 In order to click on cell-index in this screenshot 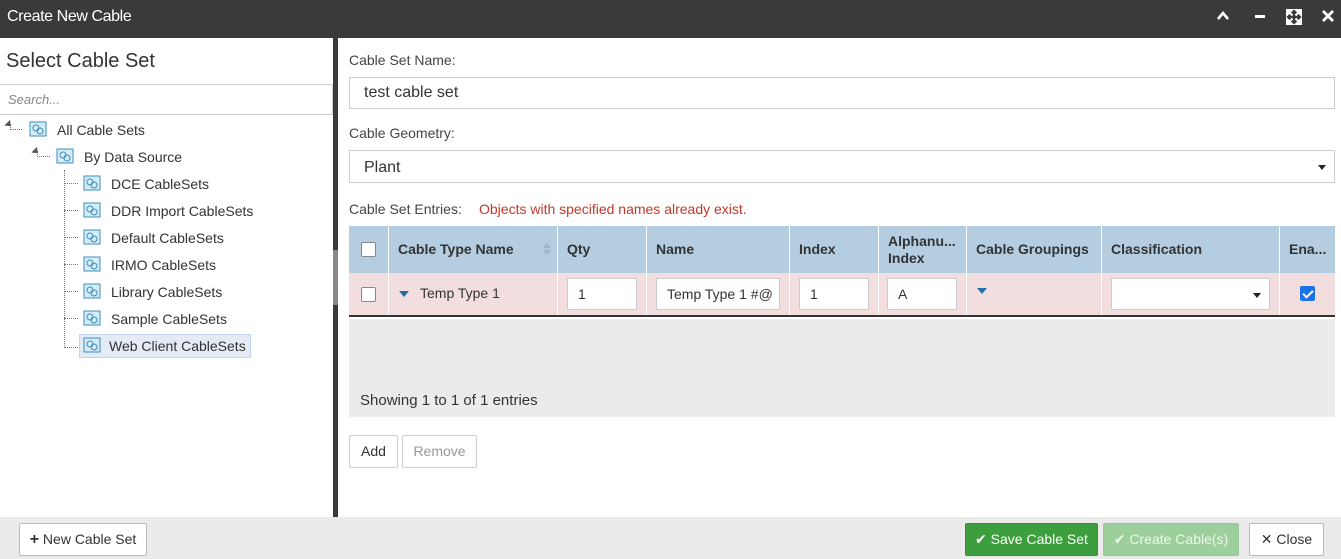, I will do `click(834, 294)`.